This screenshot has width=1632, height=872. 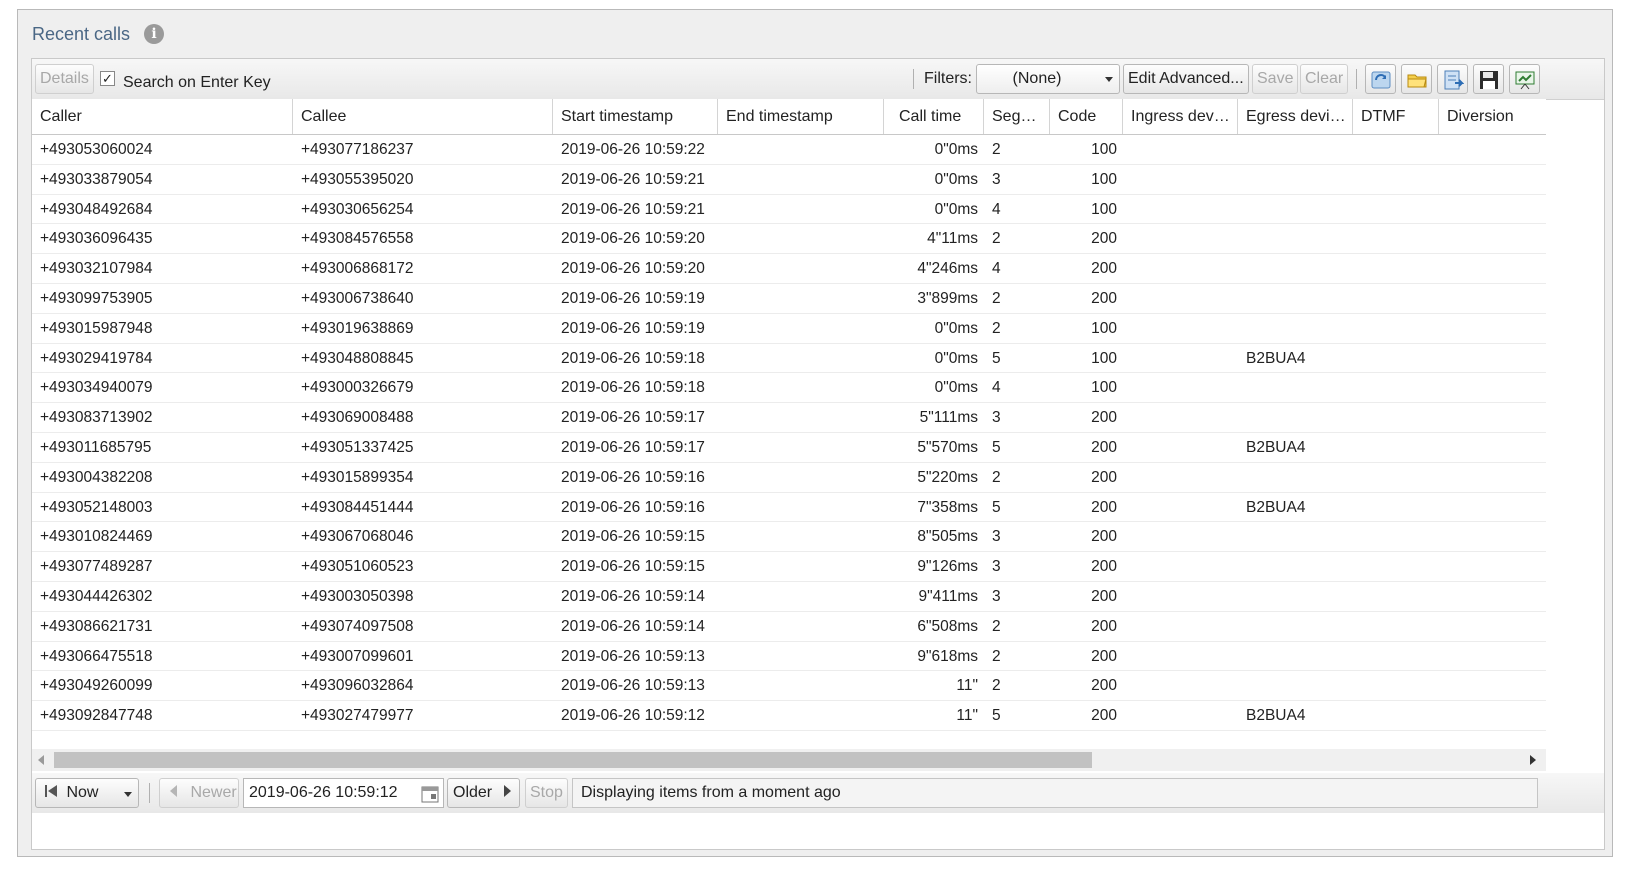 I want to click on refresh-icon, so click(x=1381, y=80).